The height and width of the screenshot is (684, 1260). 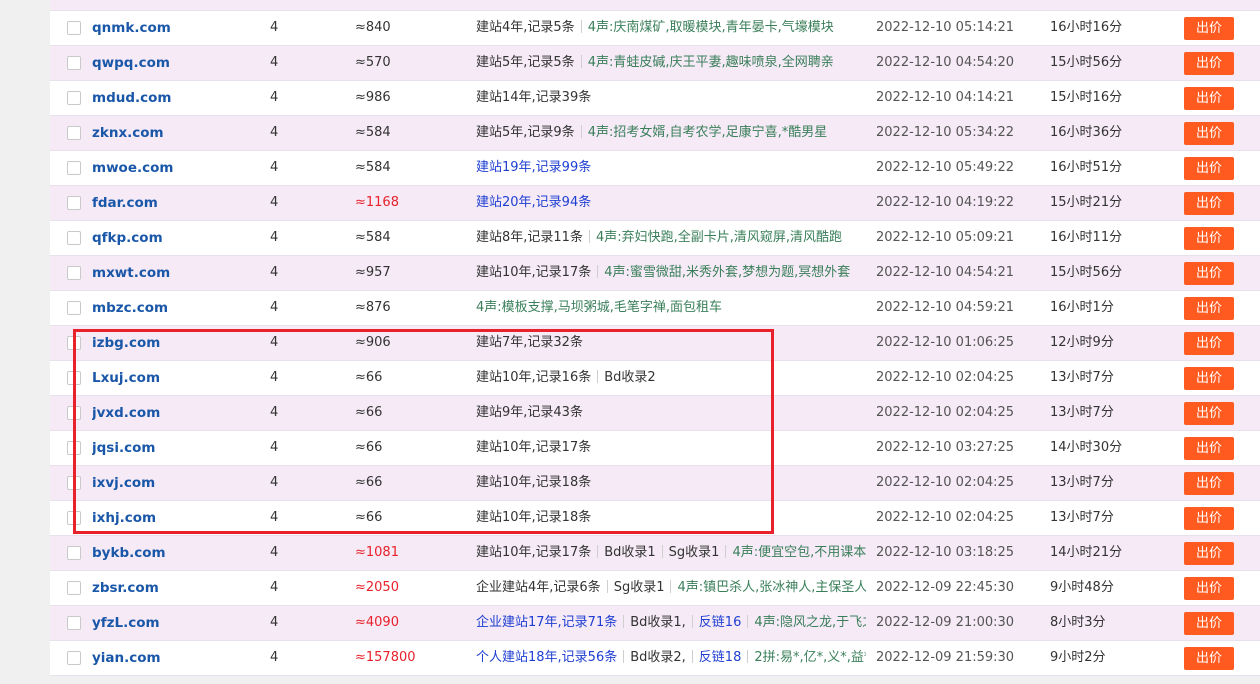 I want to click on description-segment: 4声:招考女婿,自考农学,足康宁喜,*酷男星, so click(x=707, y=132).